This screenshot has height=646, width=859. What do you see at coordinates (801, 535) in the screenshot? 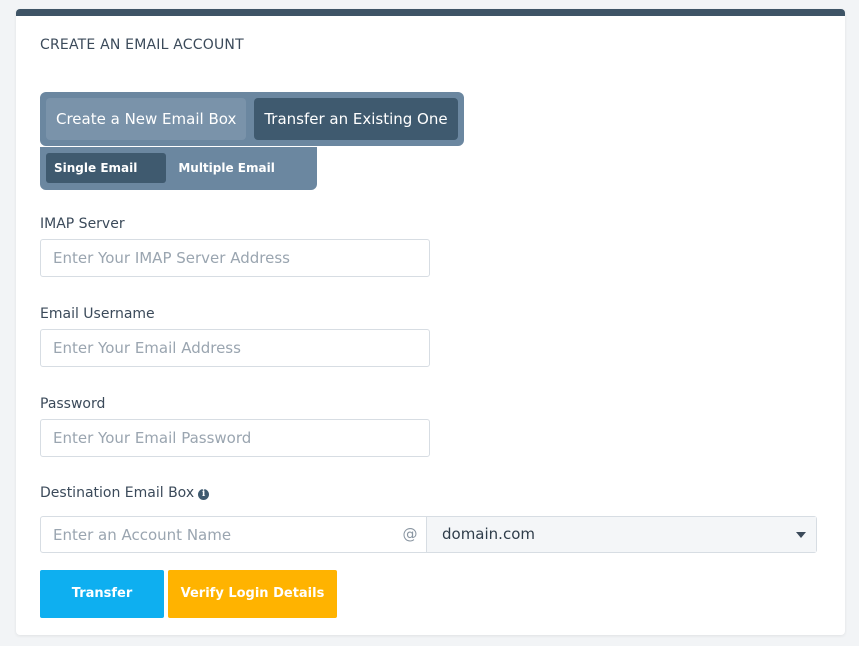
I see `caret-down-icon` at bounding box center [801, 535].